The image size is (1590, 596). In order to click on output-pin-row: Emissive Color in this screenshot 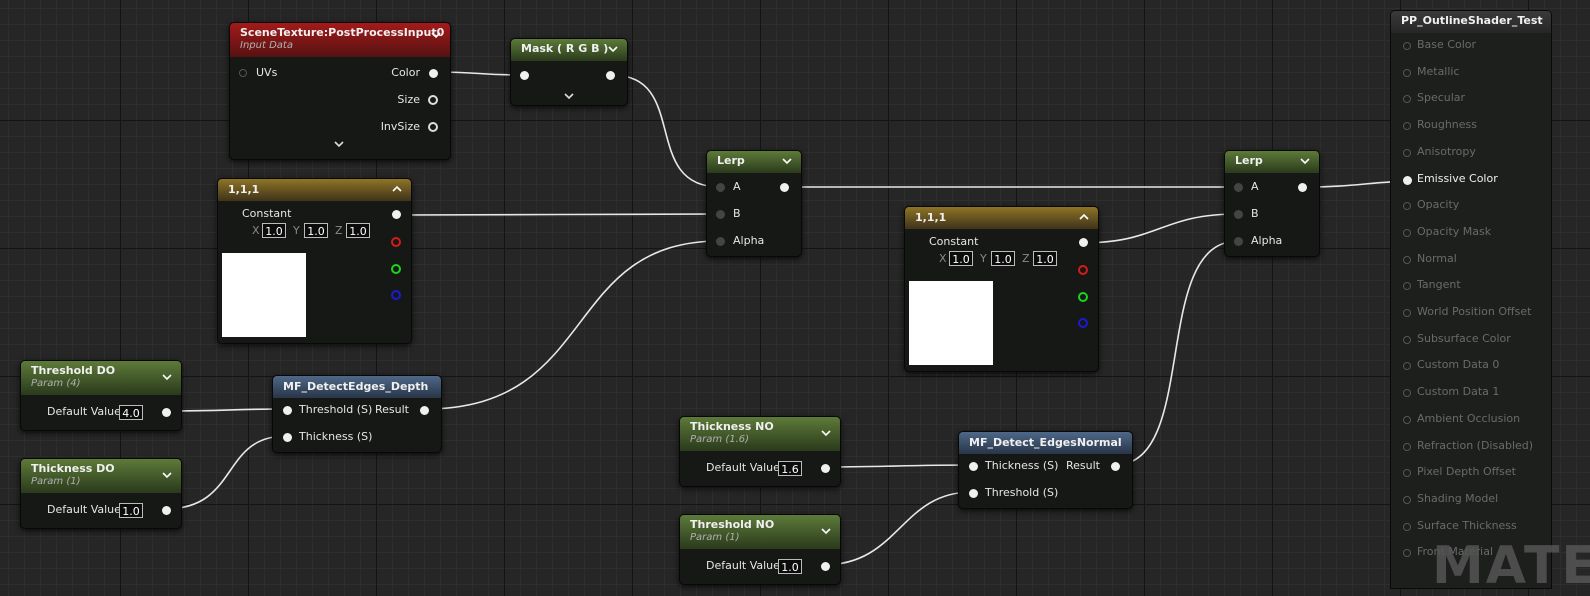, I will do `click(1471, 180)`.